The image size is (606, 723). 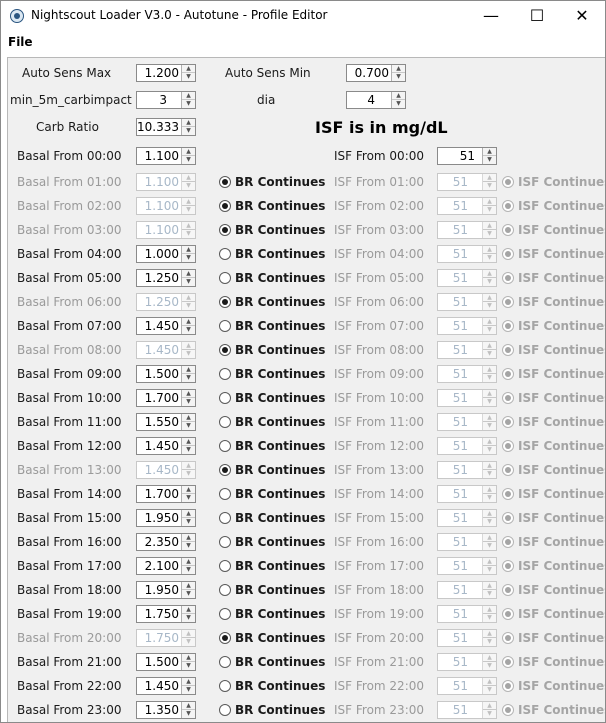 What do you see at coordinates (159, 230) in the screenshot?
I see `basal-value: 1.100` at bounding box center [159, 230].